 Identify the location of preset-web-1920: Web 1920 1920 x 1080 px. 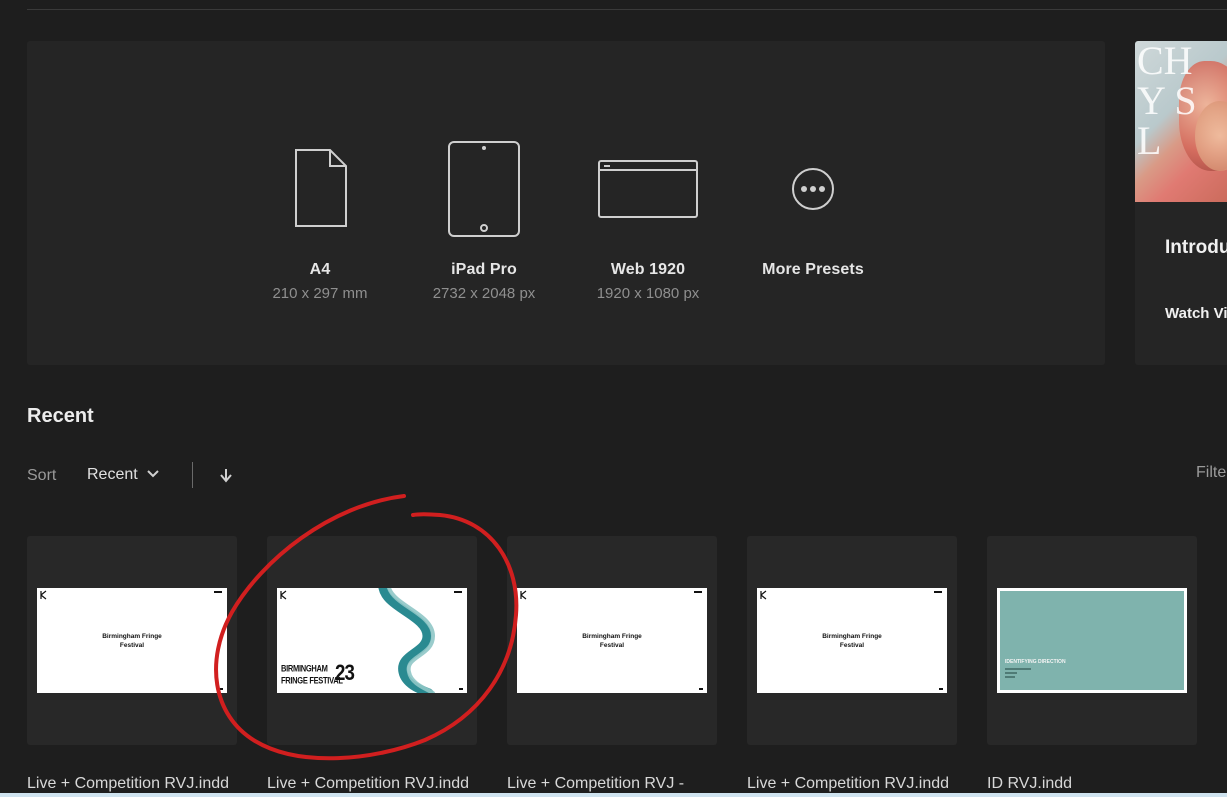
(648, 220).